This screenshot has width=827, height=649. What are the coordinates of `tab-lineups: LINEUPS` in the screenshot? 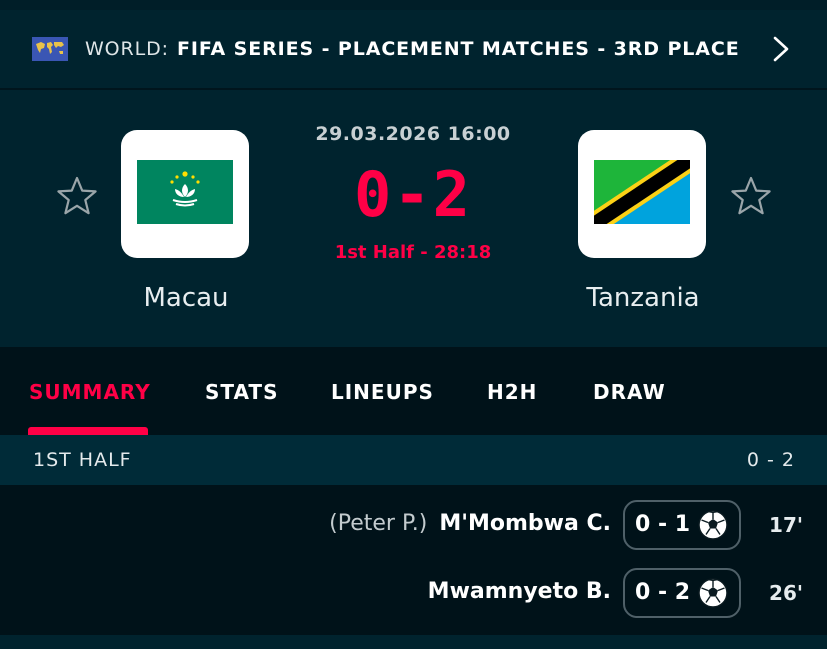 It's located at (382, 392).